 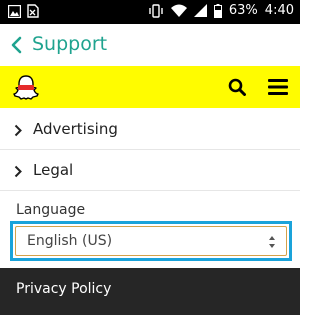 What do you see at coordinates (200, 10) in the screenshot?
I see `signal-icon` at bounding box center [200, 10].